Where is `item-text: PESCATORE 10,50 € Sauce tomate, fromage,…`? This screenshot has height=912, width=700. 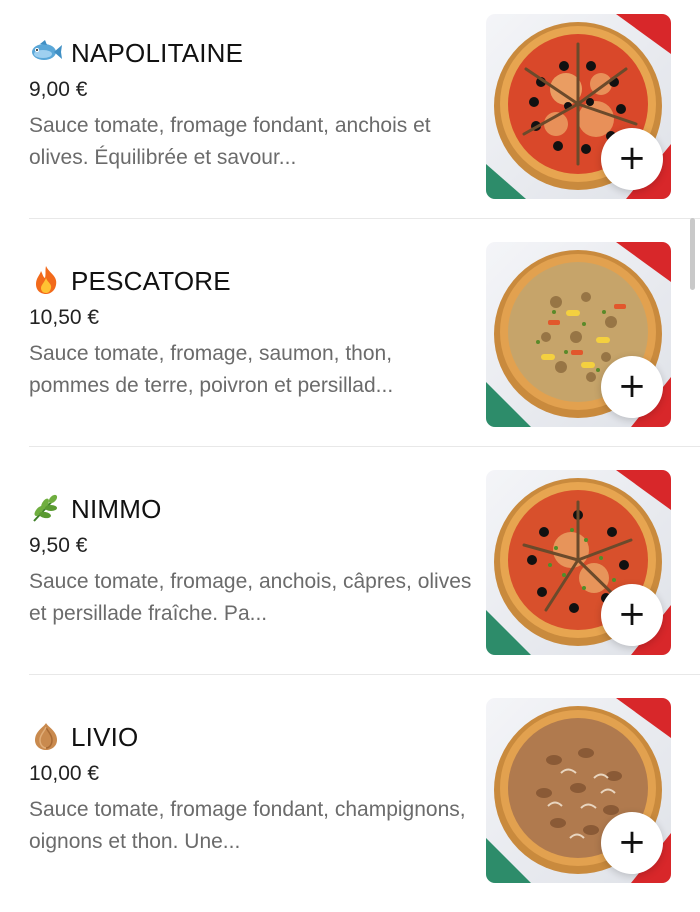 item-text: PESCATORE 10,50 € Sauce tomate, fromage,… is located at coordinates (249, 333).